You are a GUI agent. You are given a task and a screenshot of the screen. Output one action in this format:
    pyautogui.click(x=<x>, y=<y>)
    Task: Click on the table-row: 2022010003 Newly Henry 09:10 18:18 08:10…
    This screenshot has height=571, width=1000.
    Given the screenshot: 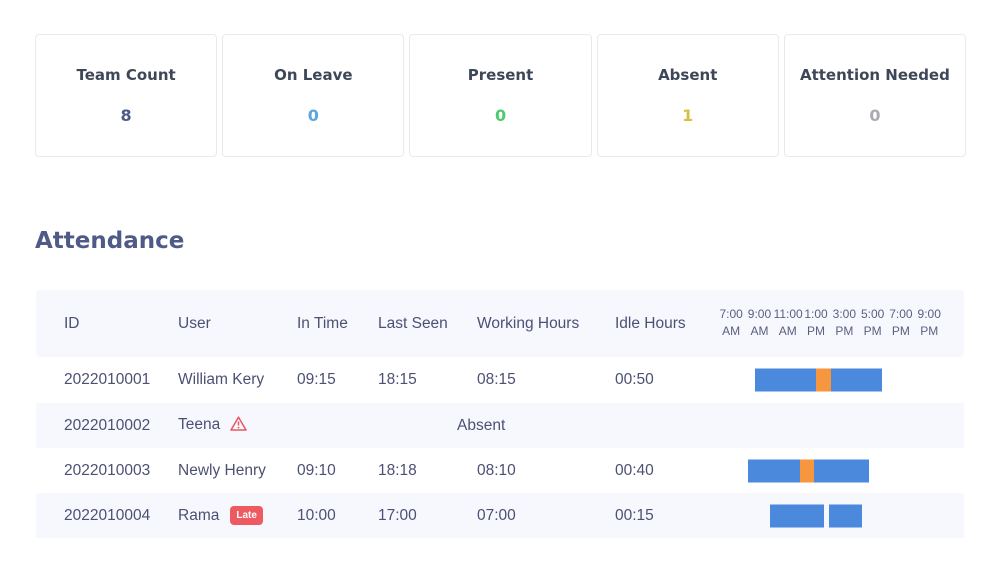 What is the action you would take?
    pyautogui.click(x=500, y=470)
    